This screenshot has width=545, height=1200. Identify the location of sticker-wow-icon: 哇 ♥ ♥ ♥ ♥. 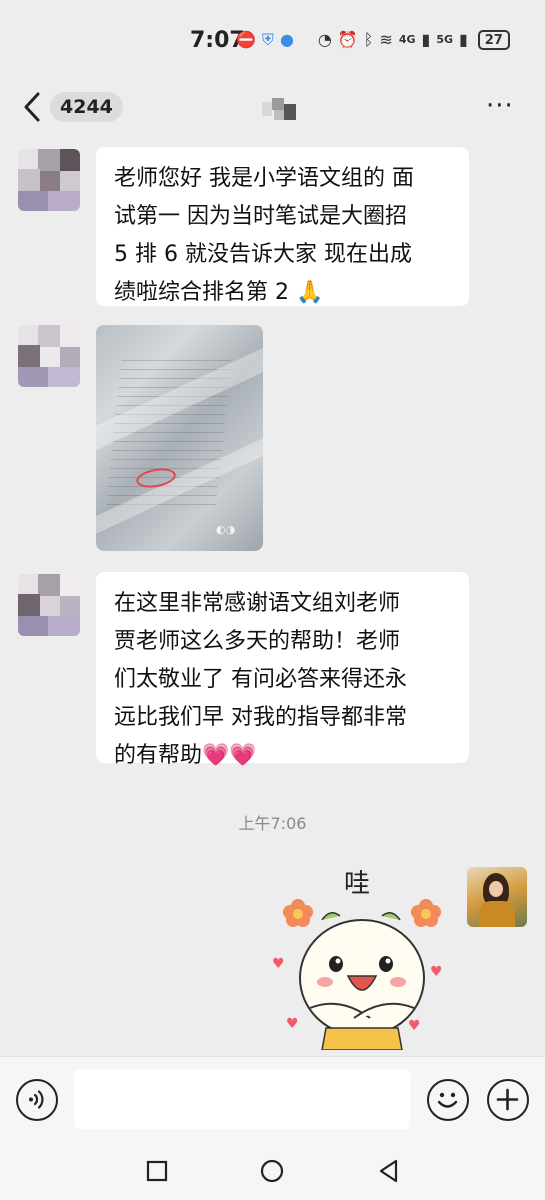
(357, 960).